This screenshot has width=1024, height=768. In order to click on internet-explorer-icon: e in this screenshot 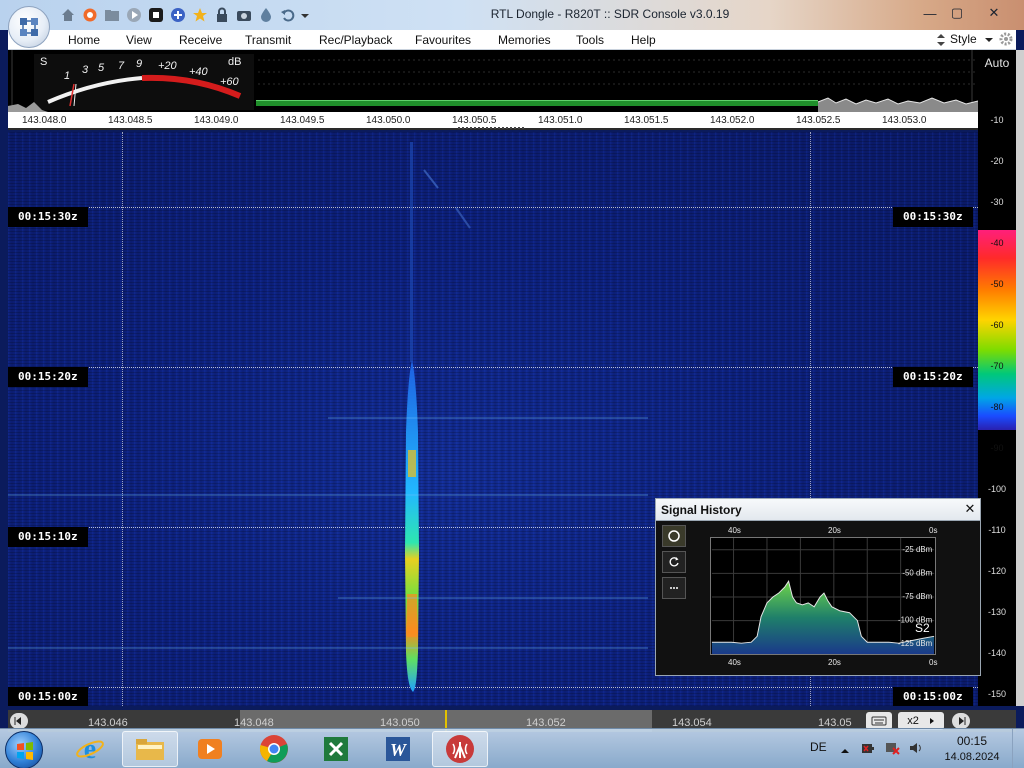, I will do `click(90, 749)`.